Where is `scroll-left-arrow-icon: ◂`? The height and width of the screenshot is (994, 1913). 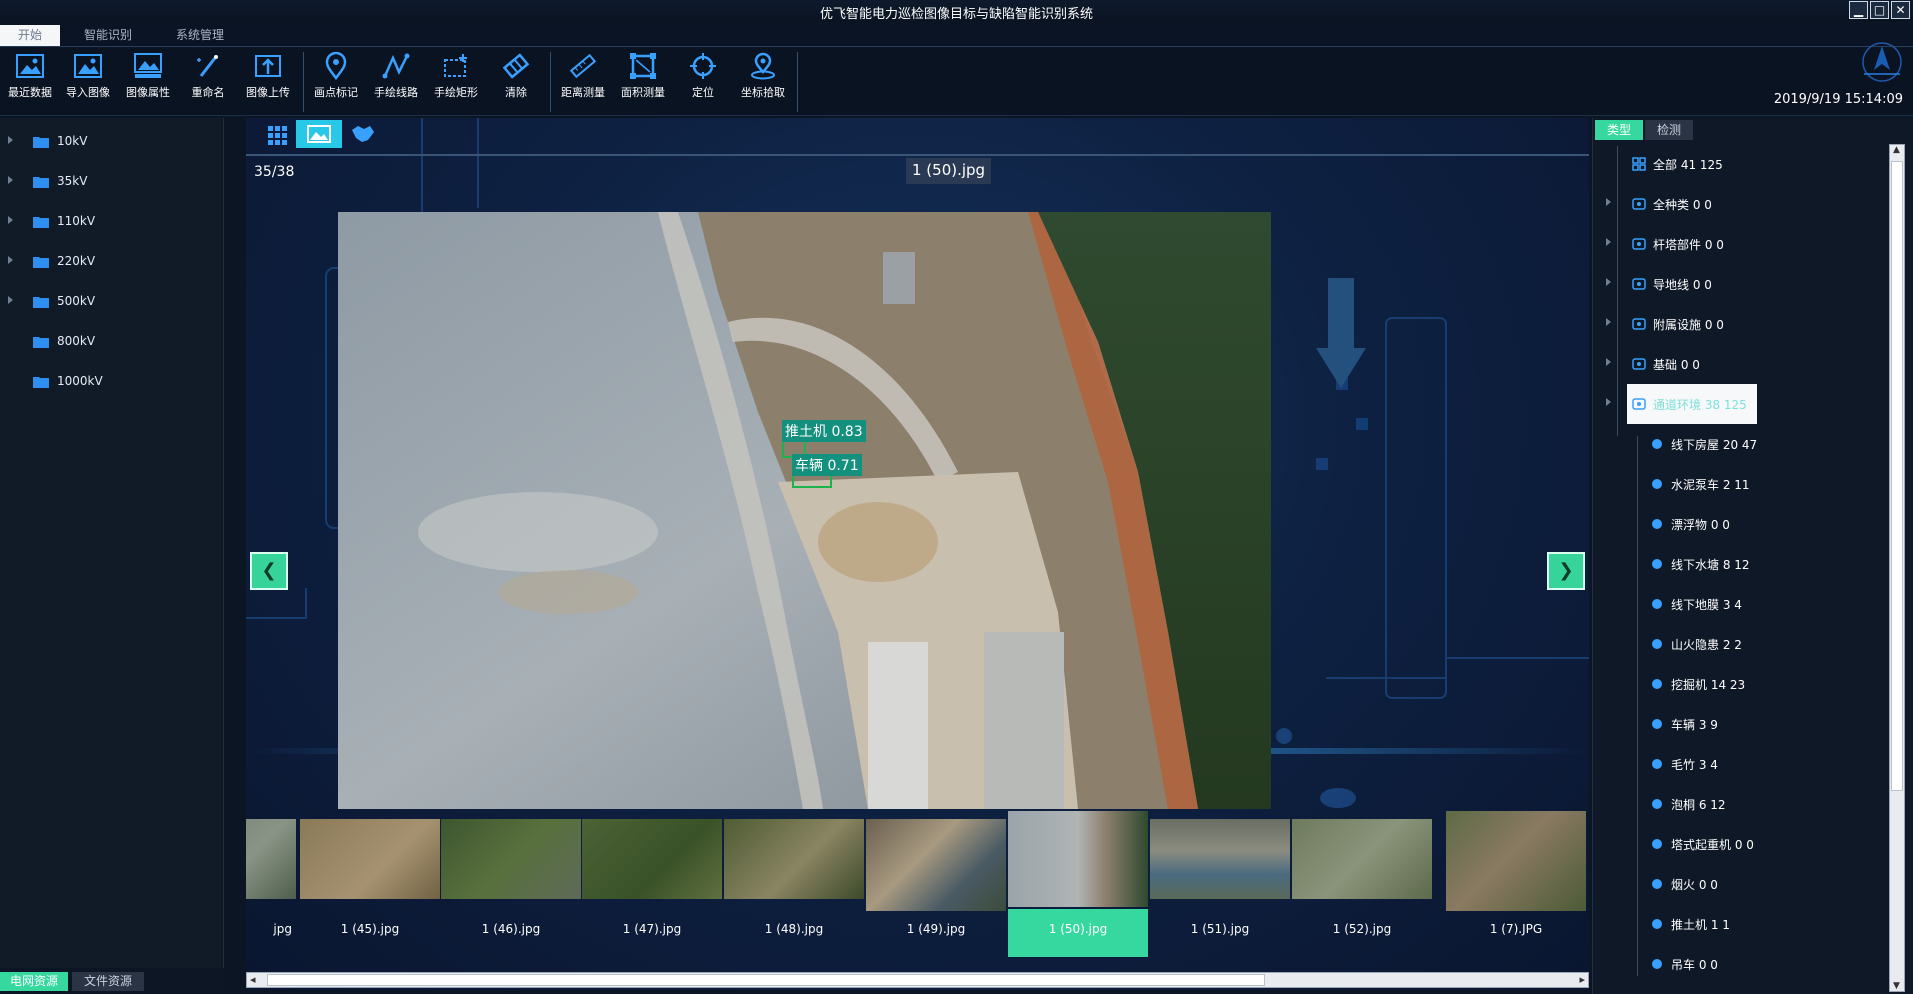 scroll-left-arrow-icon: ◂ is located at coordinates (253, 979).